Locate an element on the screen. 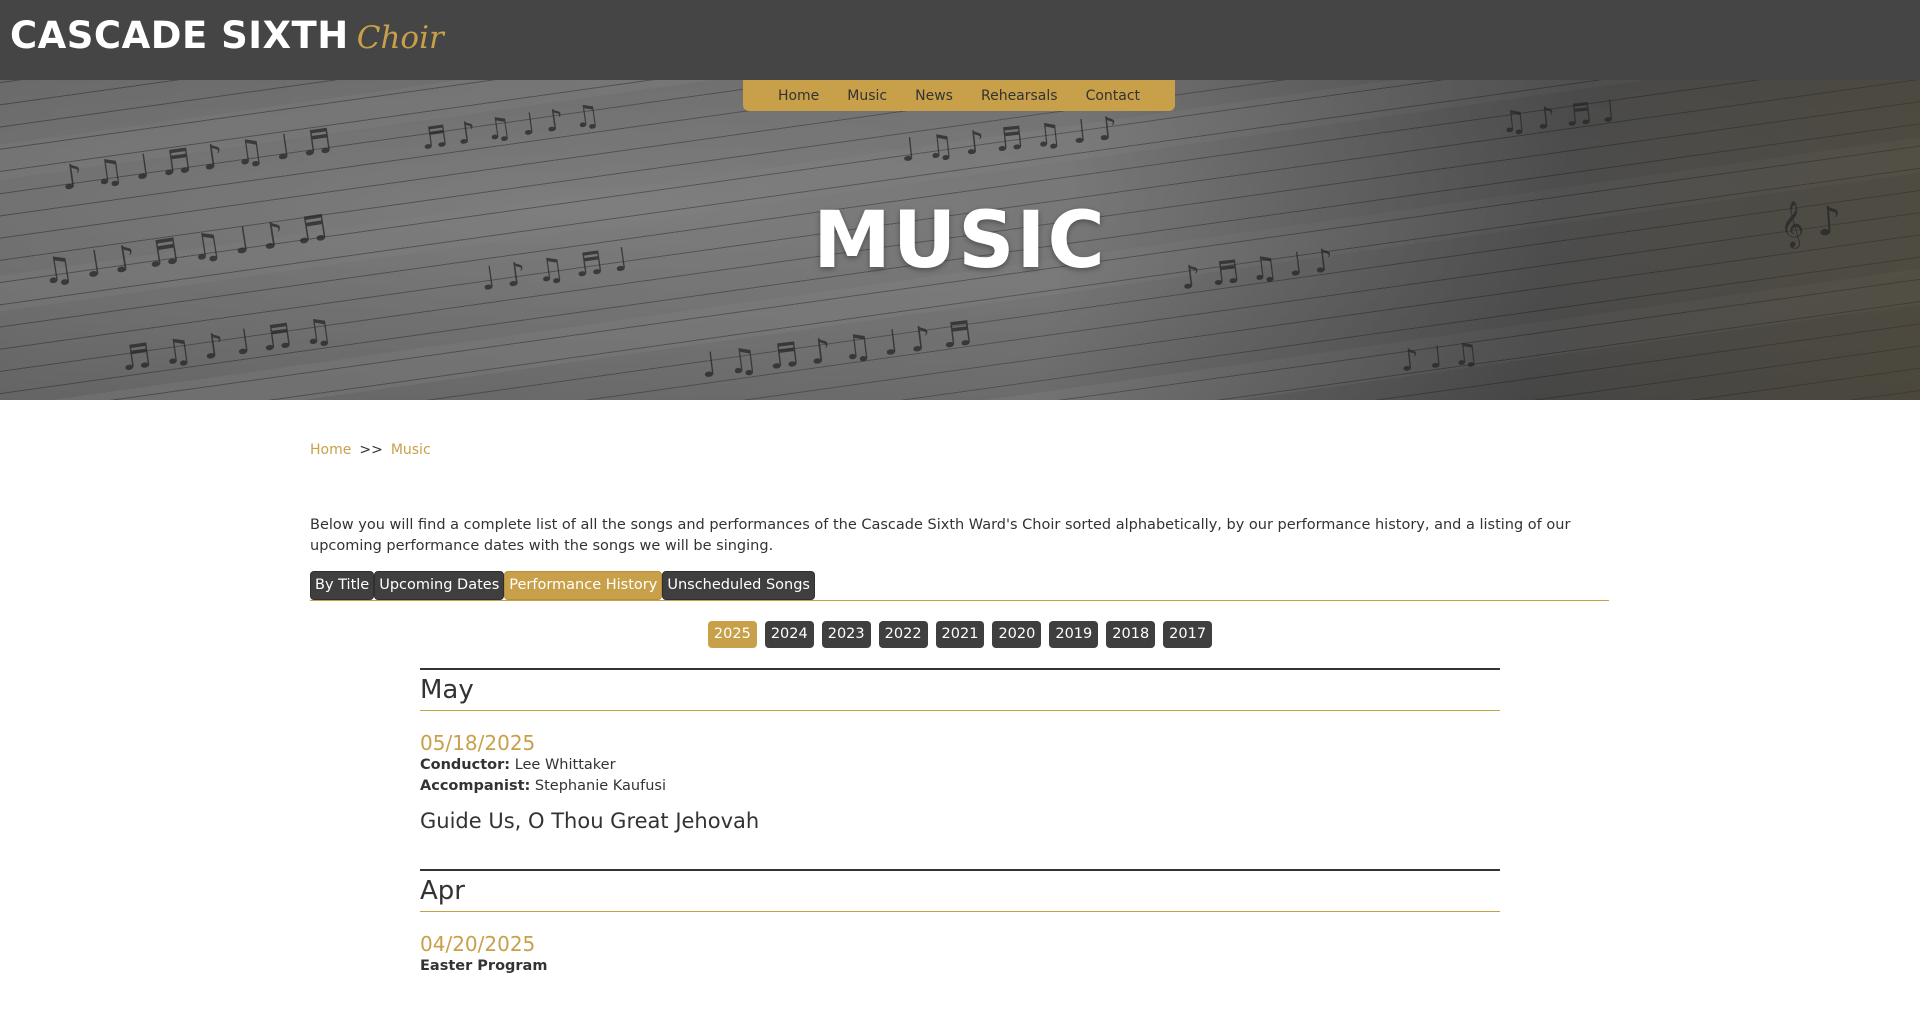 The width and height of the screenshot is (1920, 1013). month-heading: Apr is located at coordinates (960, 890).